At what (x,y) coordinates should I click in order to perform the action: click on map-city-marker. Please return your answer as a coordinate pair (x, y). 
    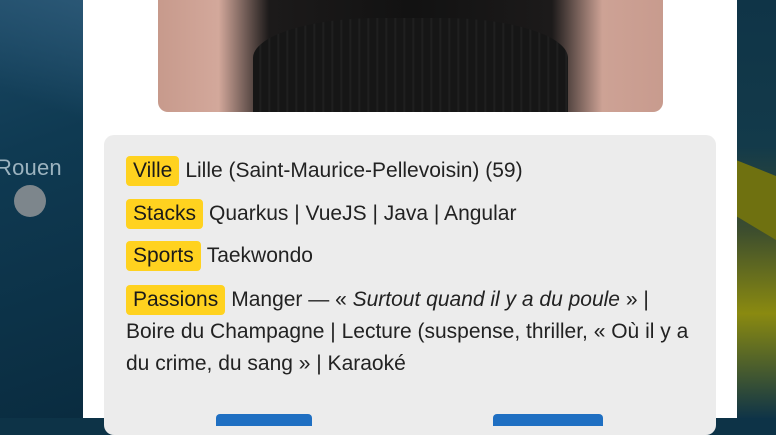
    Looking at the image, I should click on (30, 201).